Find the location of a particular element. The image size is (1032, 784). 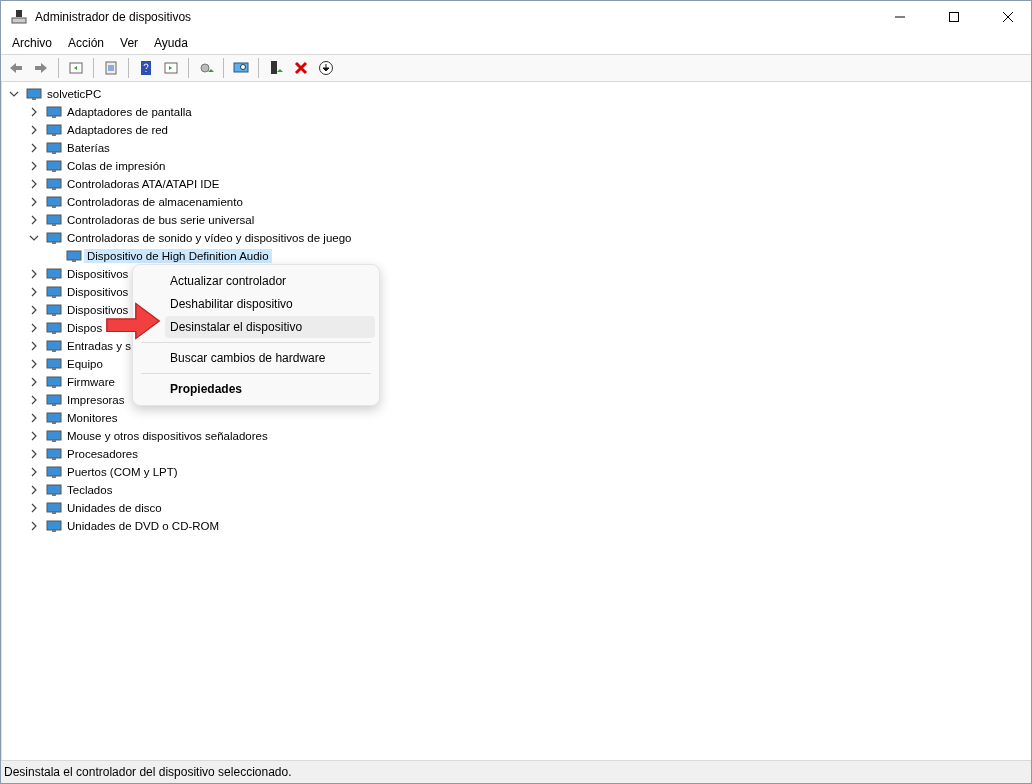

tree-item: Unidades de DVD o CD-ROM is located at coordinates (143, 526).